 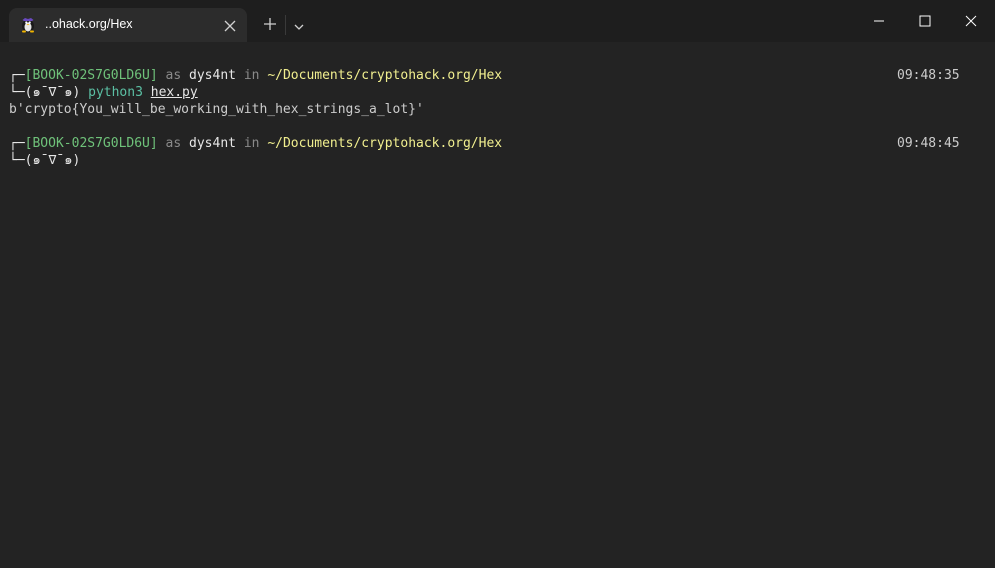 What do you see at coordinates (28, 25) in the screenshot?
I see `linux-penguin-icon` at bounding box center [28, 25].